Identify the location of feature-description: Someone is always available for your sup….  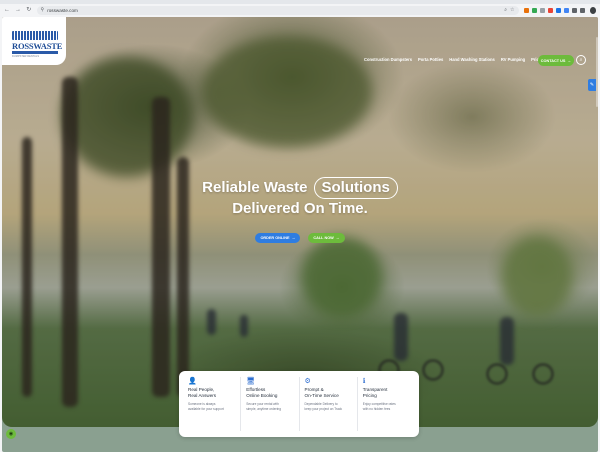
(206, 406).